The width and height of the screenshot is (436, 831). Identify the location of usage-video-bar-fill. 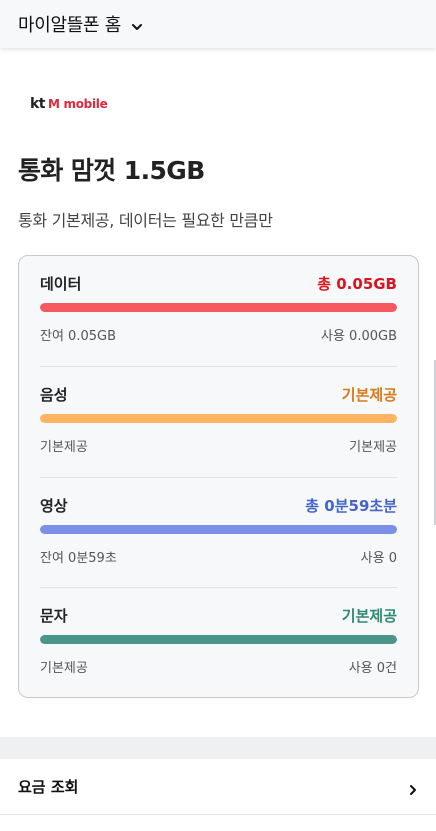
(218, 529).